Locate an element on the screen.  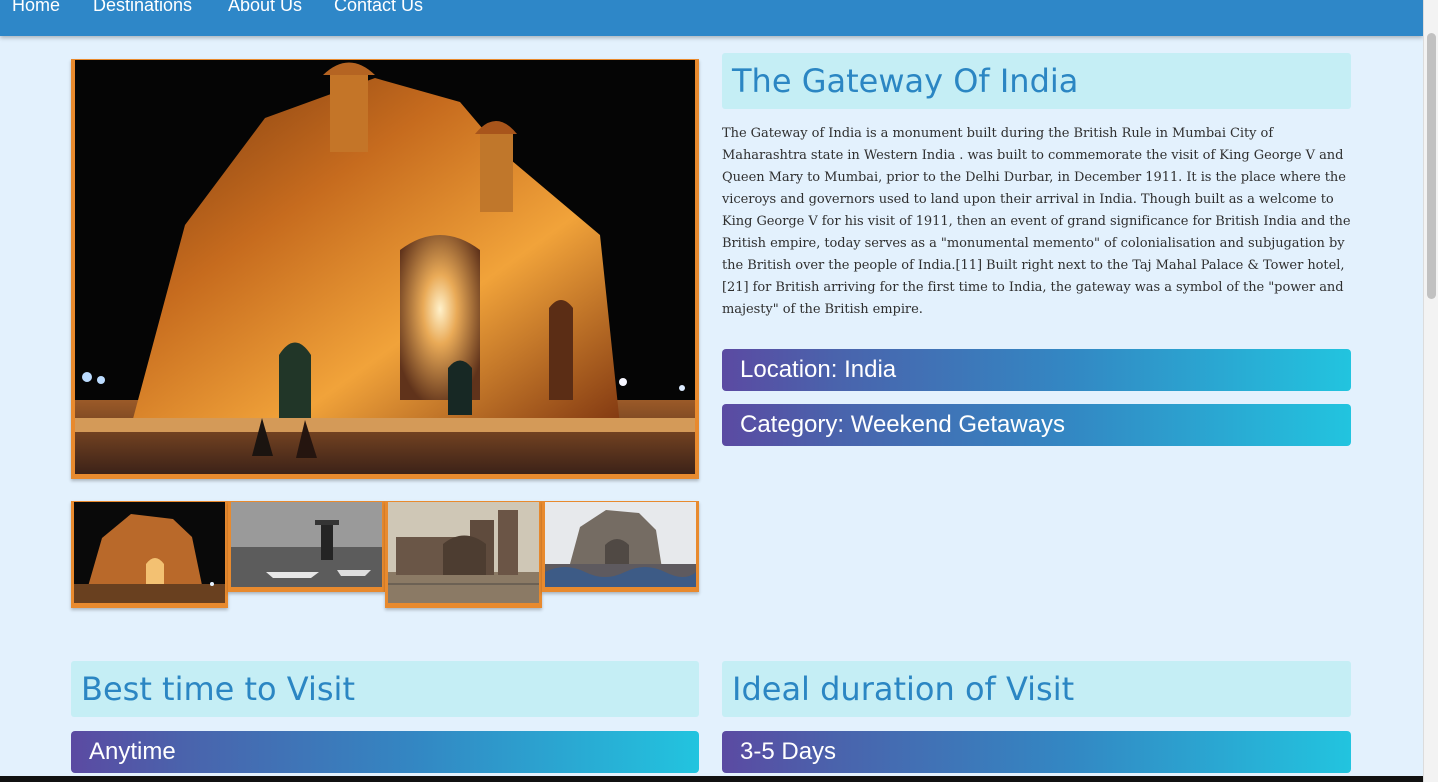
gallery-thumb-harbor is located at coordinates (306, 546).